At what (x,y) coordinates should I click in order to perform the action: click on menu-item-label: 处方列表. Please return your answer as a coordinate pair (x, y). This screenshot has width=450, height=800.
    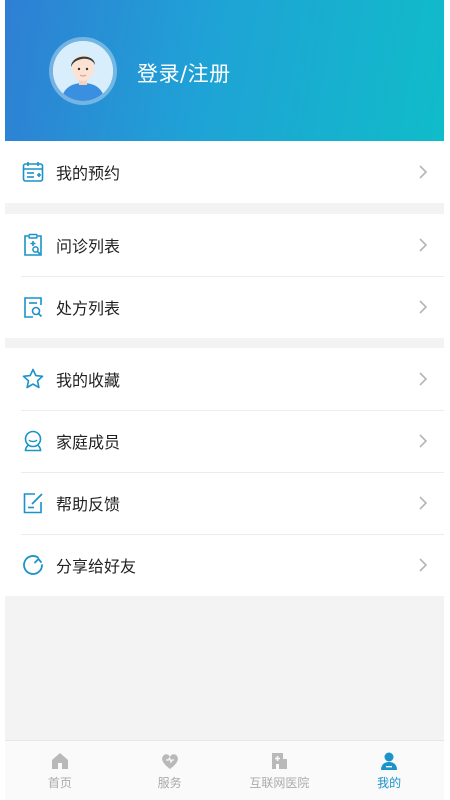
    Looking at the image, I should click on (88, 308).